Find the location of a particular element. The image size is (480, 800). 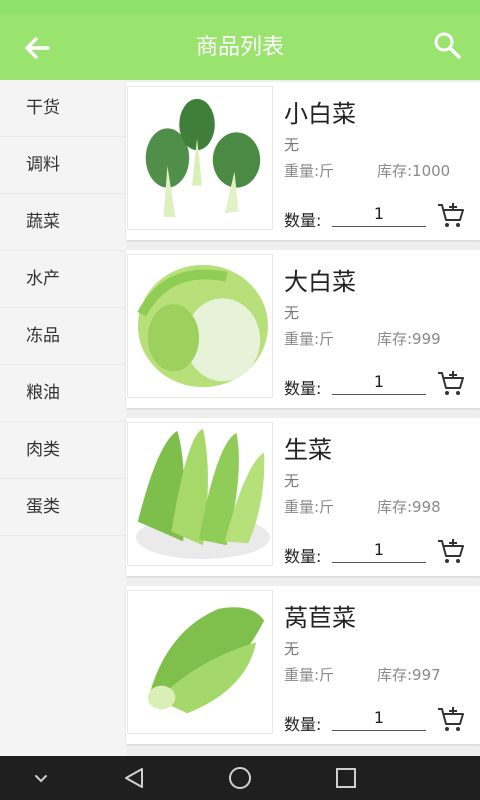

product-name: 小白菜 is located at coordinates (320, 114).